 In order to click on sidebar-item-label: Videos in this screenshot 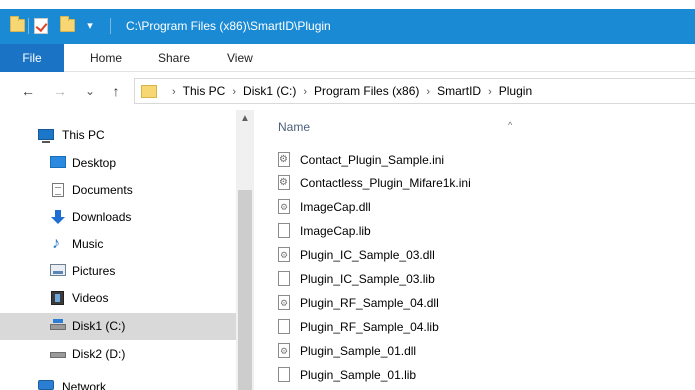, I will do `click(90, 298)`.